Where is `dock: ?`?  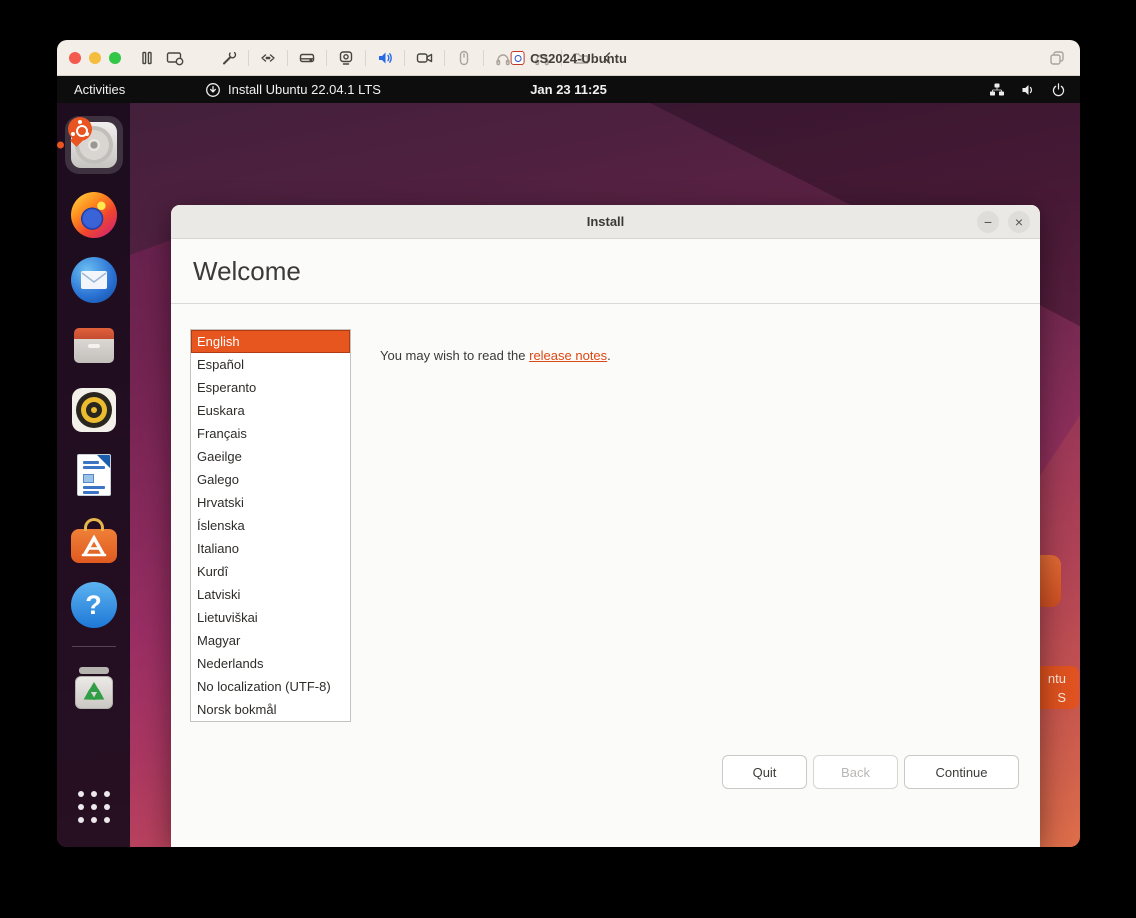
dock: ? is located at coordinates (93, 475).